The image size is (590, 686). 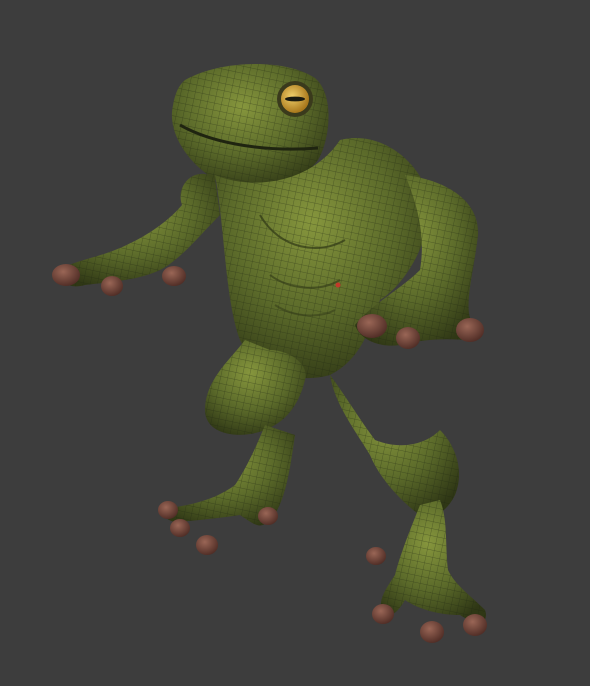 What do you see at coordinates (250, 125) in the screenshot?
I see `frog-head` at bounding box center [250, 125].